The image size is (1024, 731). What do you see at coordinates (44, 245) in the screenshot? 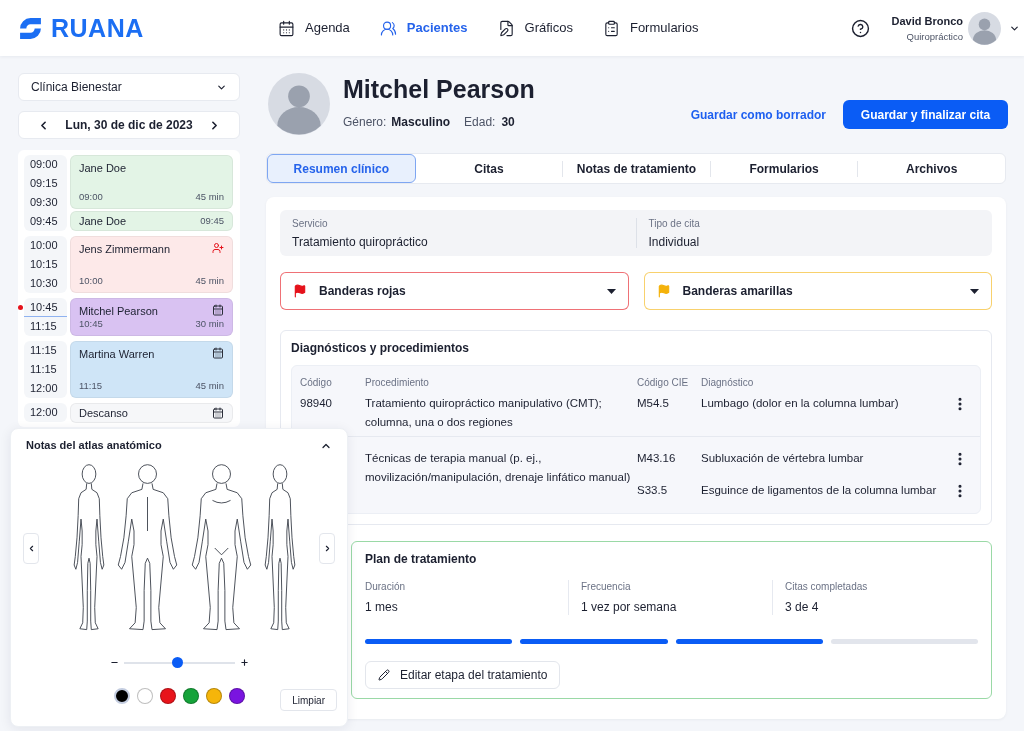
I see `time-label: 10:00` at bounding box center [44, 245].